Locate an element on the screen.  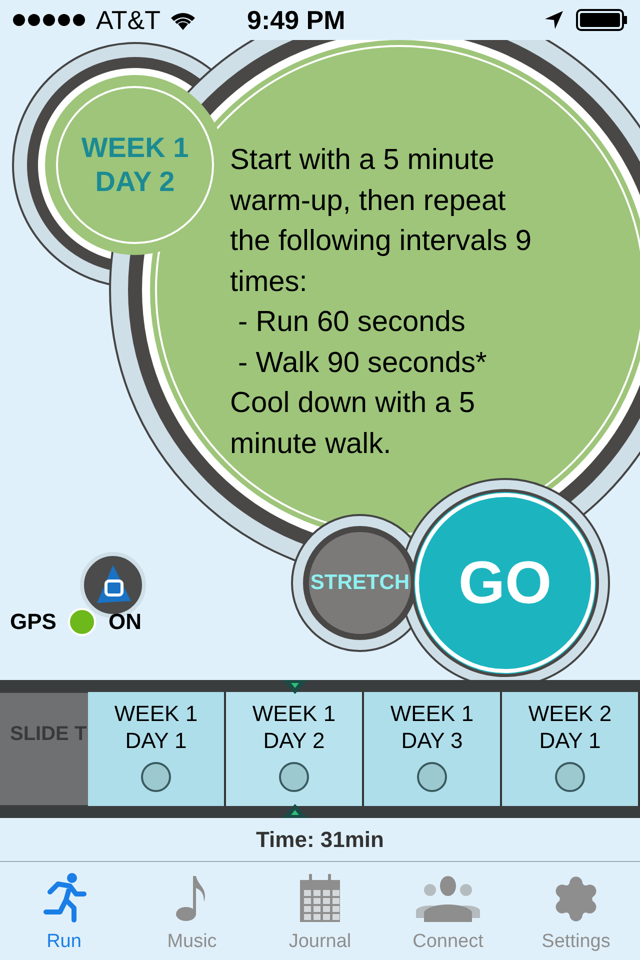
tab: Connect is located at coordinates (448, 911).